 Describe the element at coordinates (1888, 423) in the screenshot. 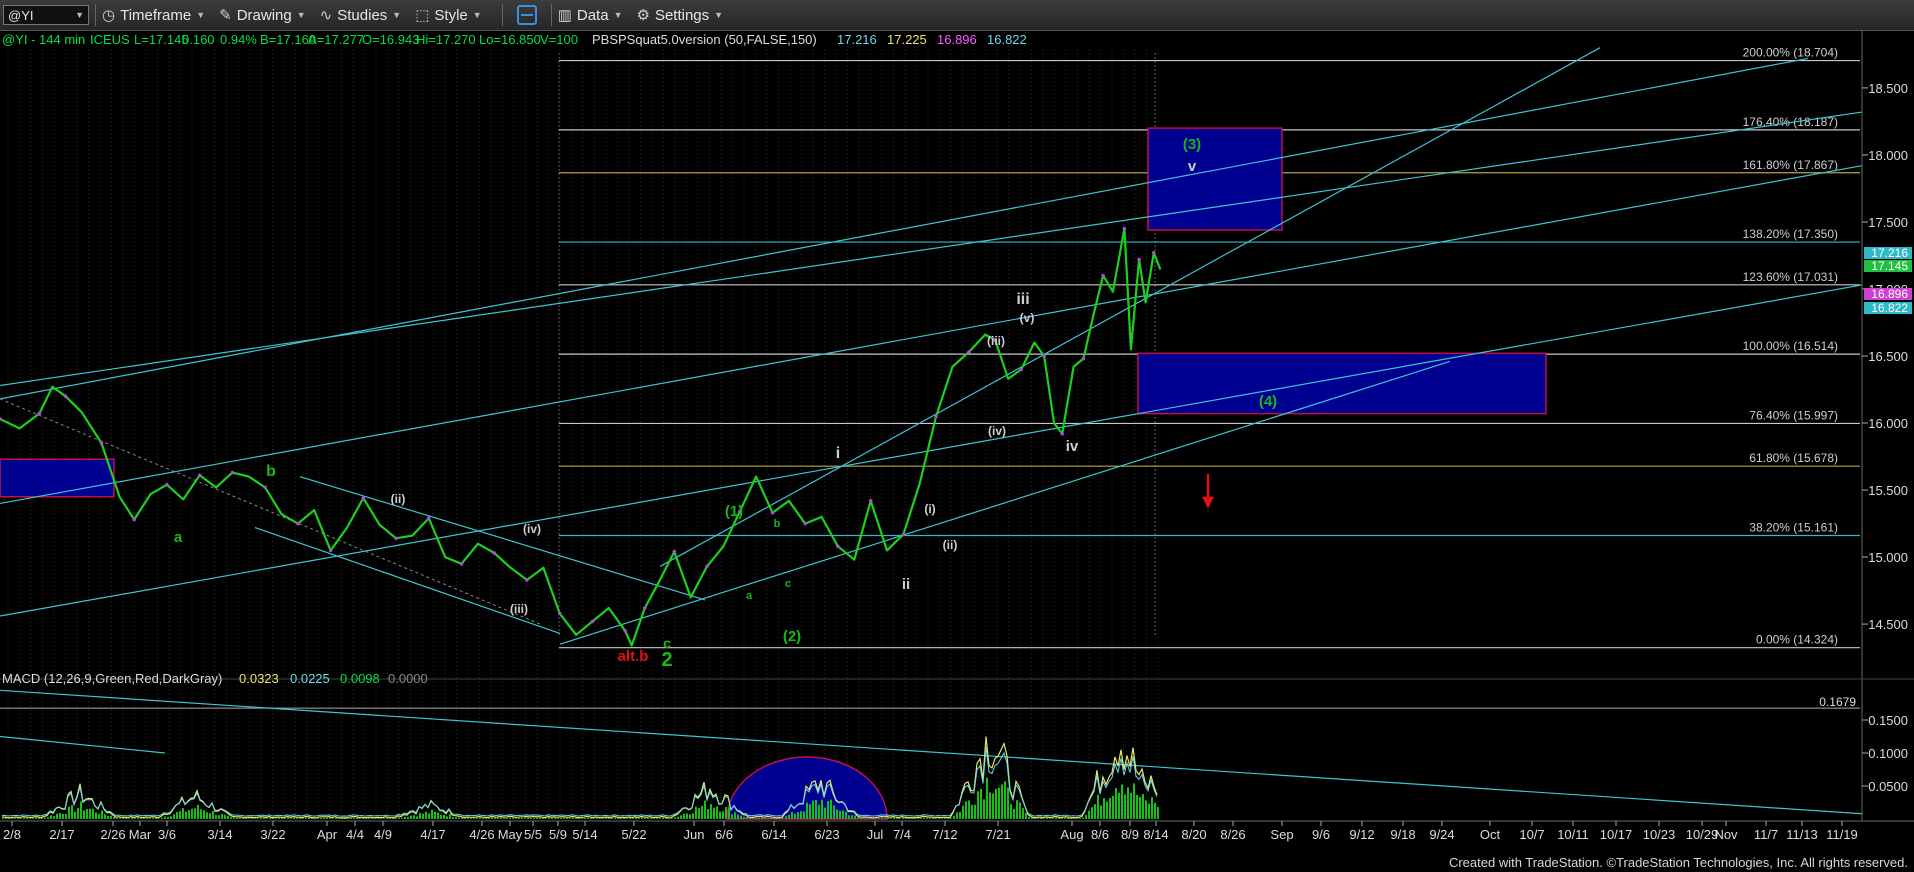

I see `y-tick-label: 16.000` at that location.